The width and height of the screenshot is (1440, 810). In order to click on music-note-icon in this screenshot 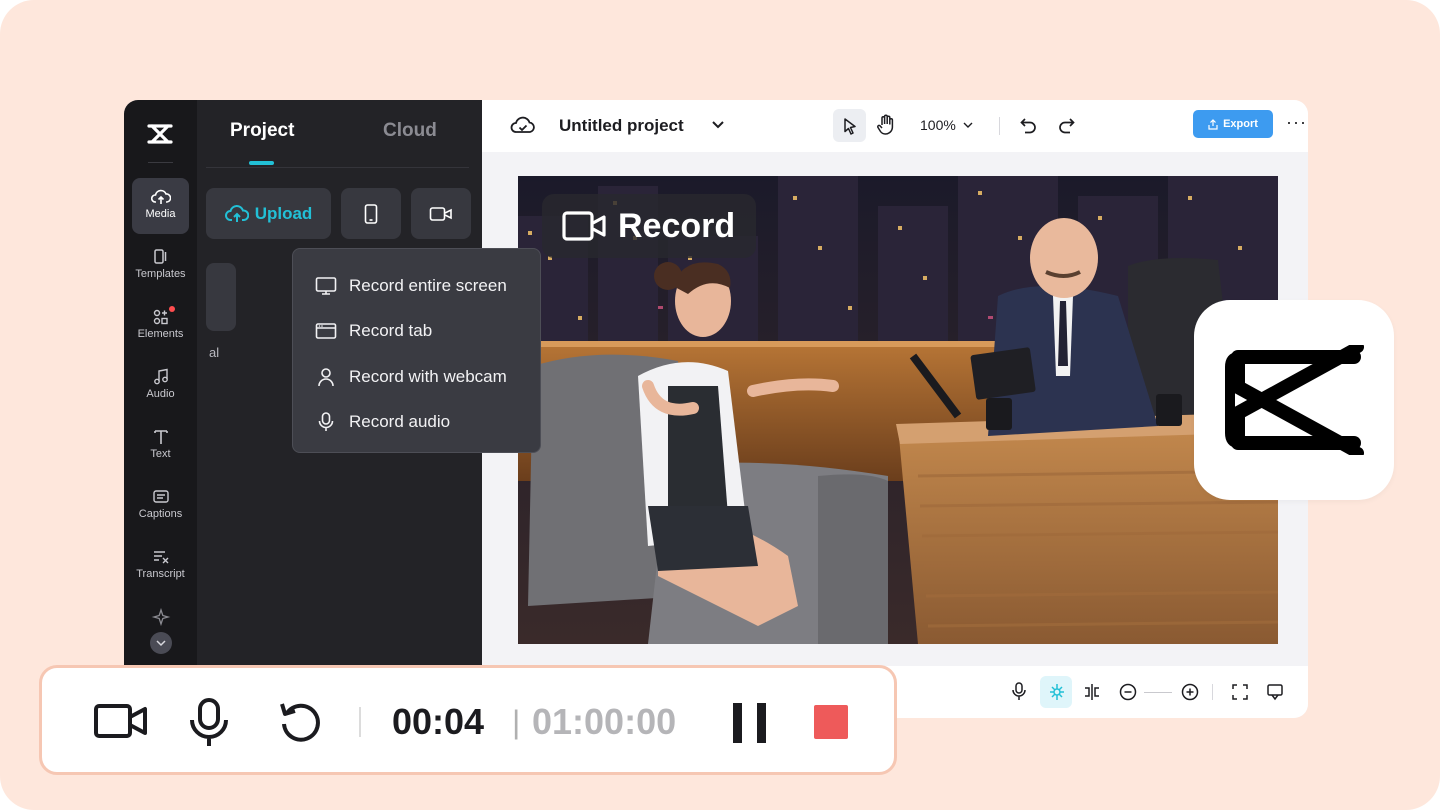, I will do `click(160, 376)`.